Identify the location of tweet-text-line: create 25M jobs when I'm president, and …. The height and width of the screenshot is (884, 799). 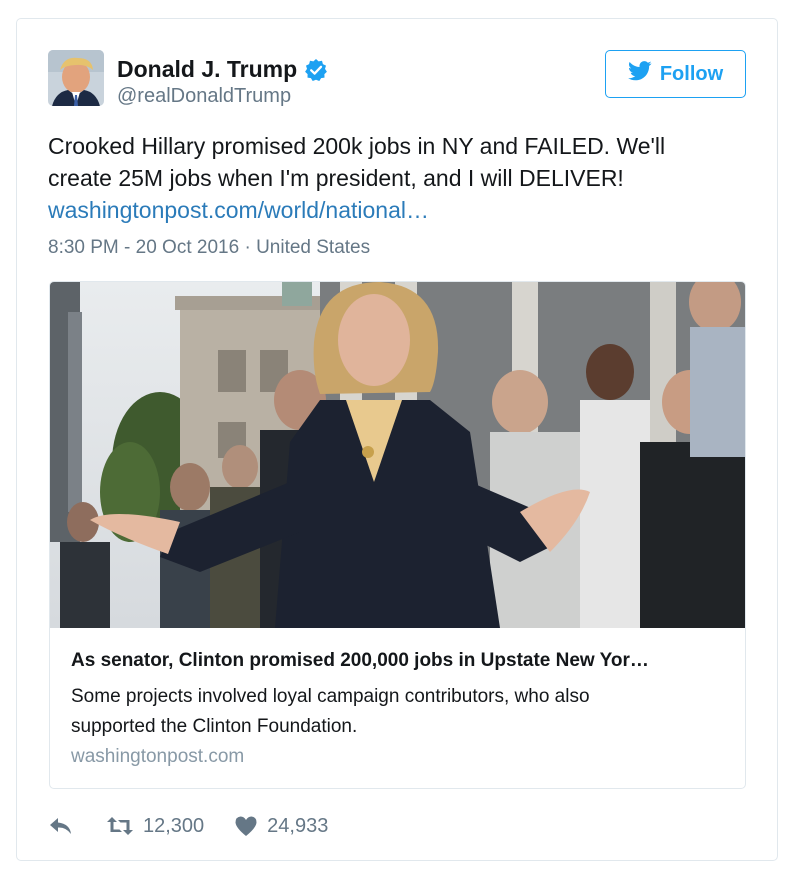
(336, 178).